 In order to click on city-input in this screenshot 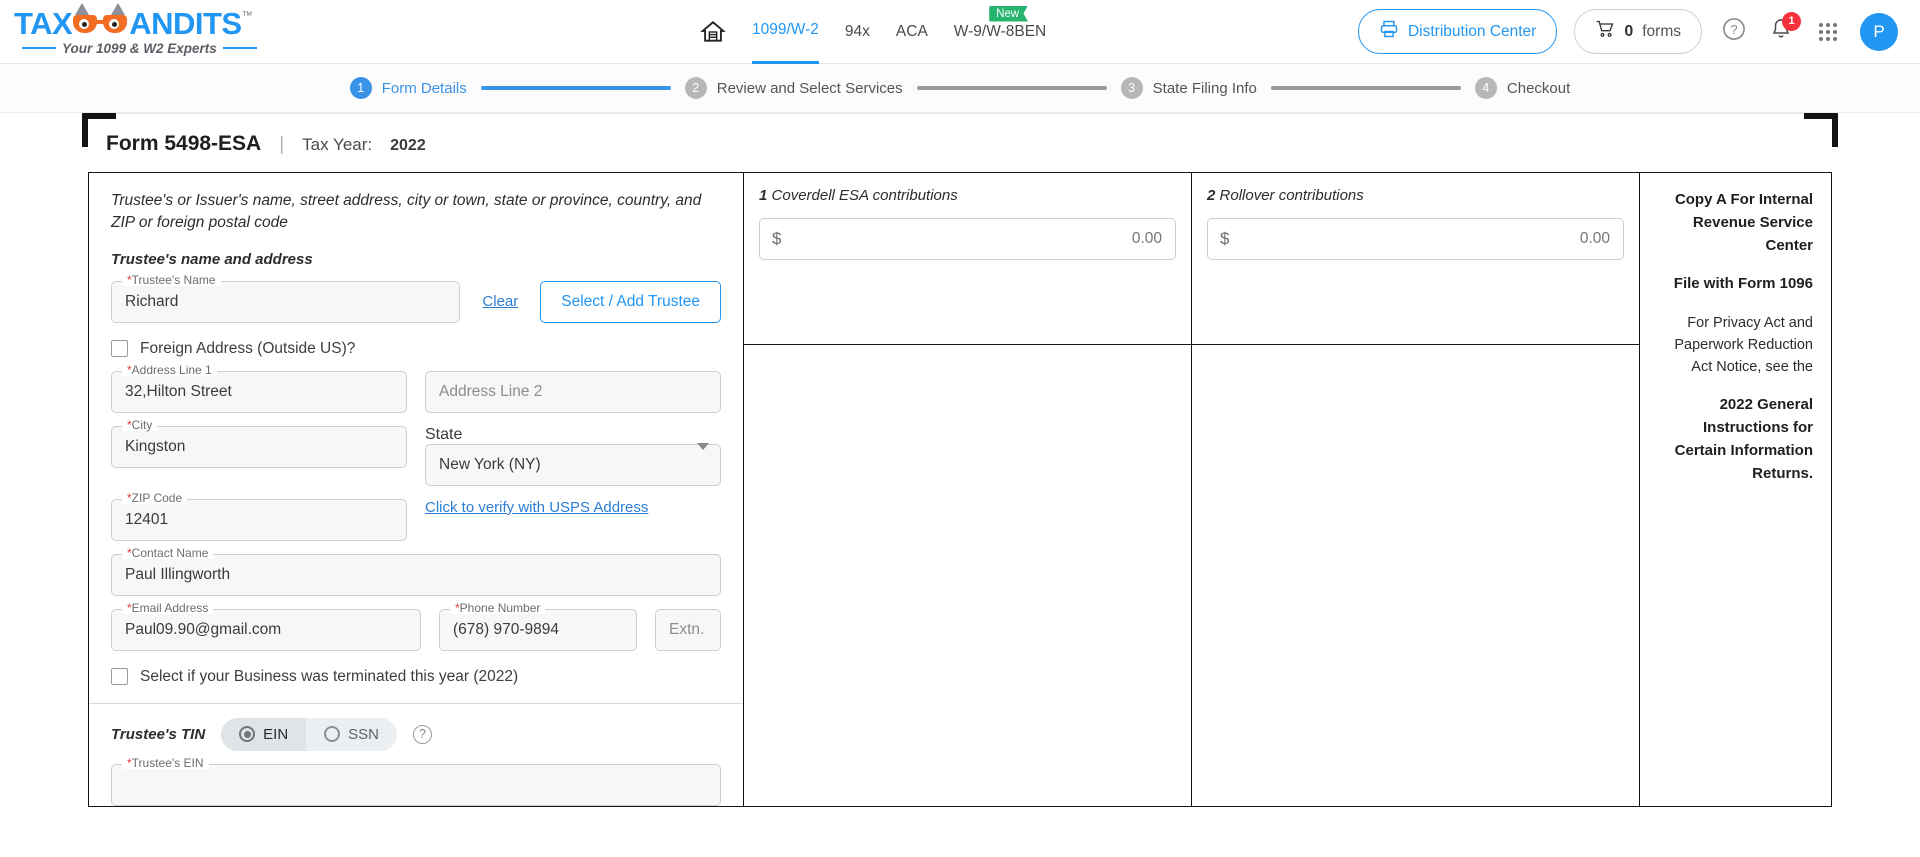, I will do `click(259, 446)`.